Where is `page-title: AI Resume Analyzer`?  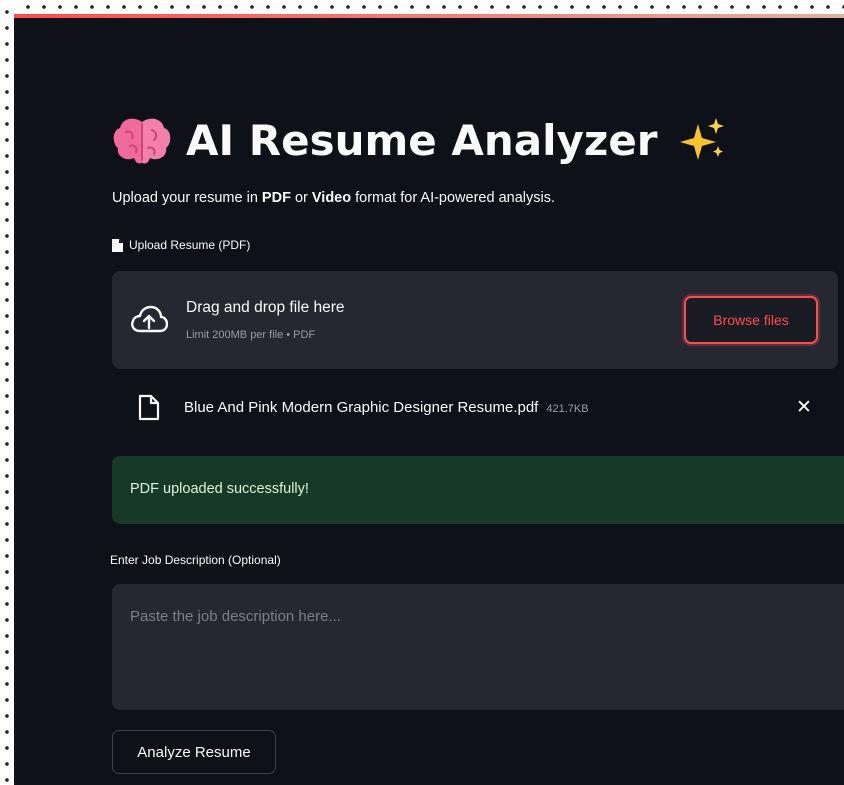 page-title: AI Resume Analyzer is located at coordinates (420, 140).